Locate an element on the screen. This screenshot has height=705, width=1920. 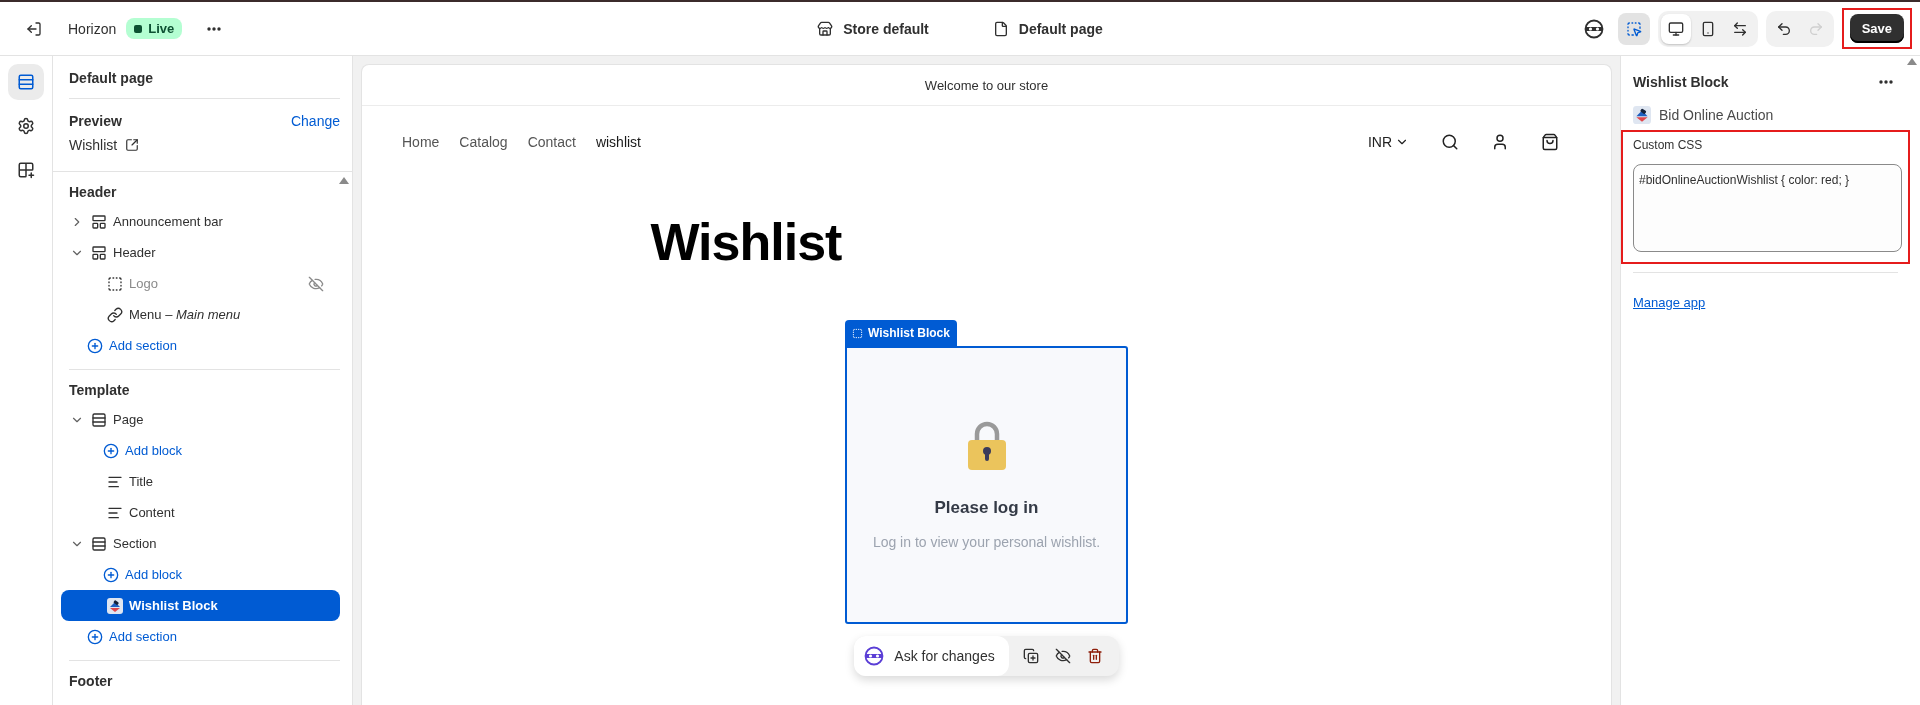
page-title: Wishlist is located at coordinates (746, 242).